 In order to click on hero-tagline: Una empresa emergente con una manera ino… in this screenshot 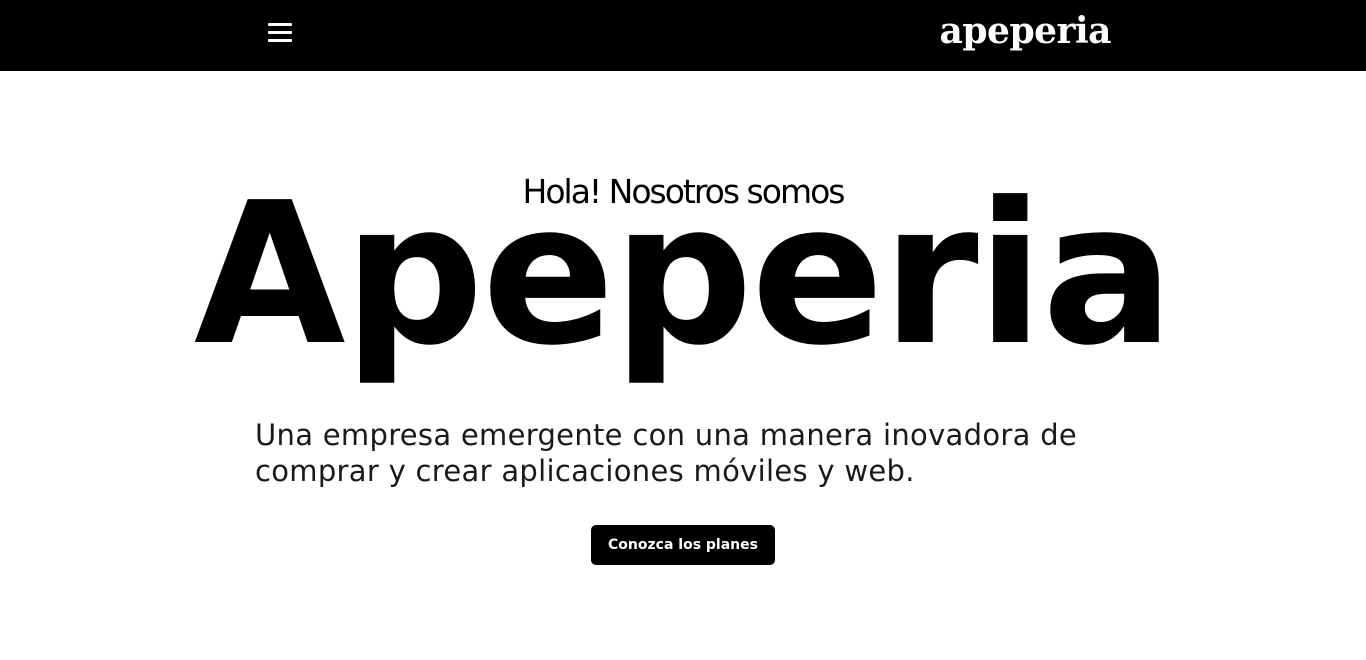, I will do `click(666, 453)`.